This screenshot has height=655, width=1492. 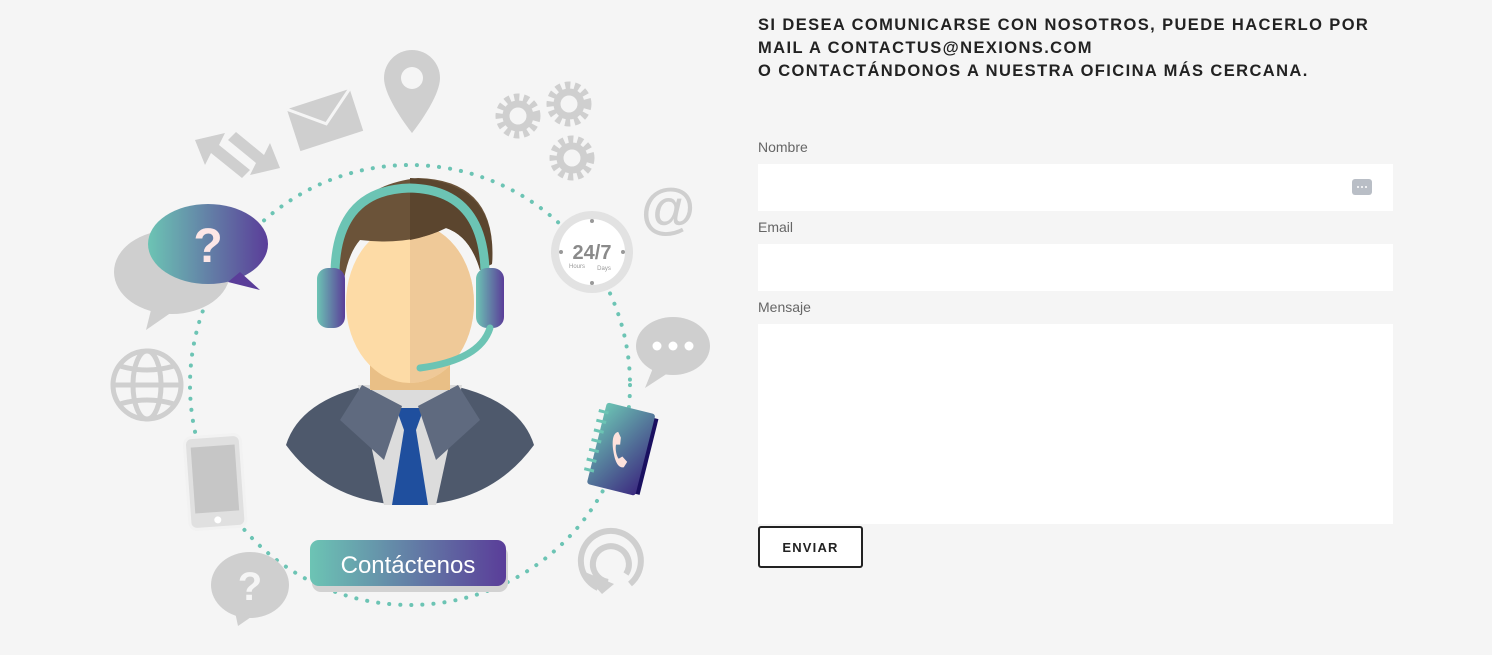 What do you see at coordinates (577, 267) in the screenshot?
I see `svg-text: Hours` at bounding box center [577, 267].